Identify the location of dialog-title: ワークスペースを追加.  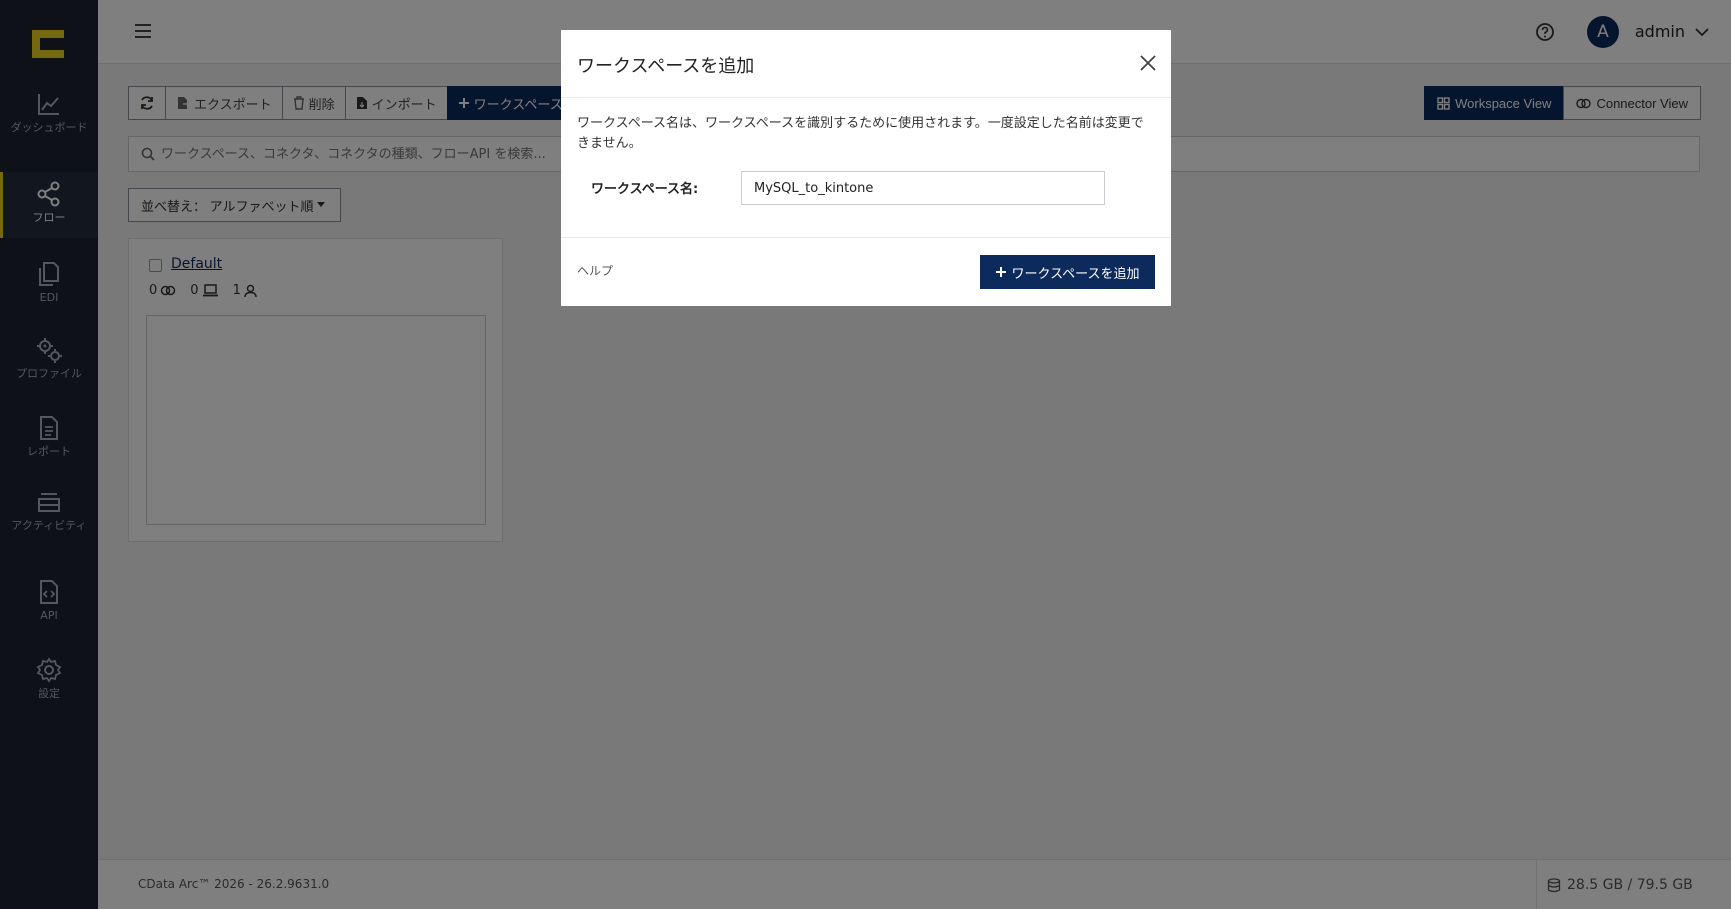
(666, 66).